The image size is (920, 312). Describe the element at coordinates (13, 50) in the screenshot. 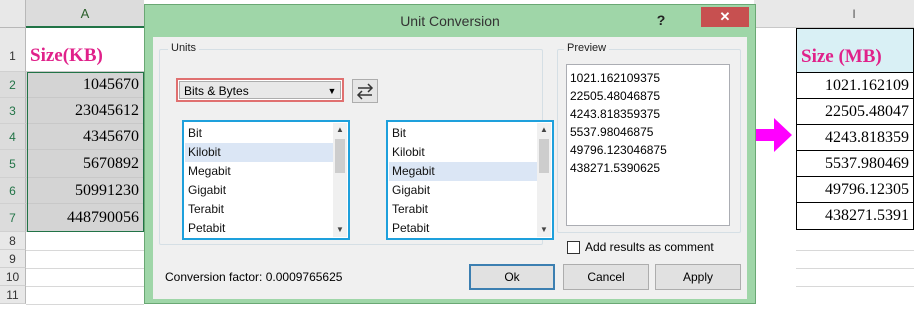

I see `row-header-1: 1` at that location.